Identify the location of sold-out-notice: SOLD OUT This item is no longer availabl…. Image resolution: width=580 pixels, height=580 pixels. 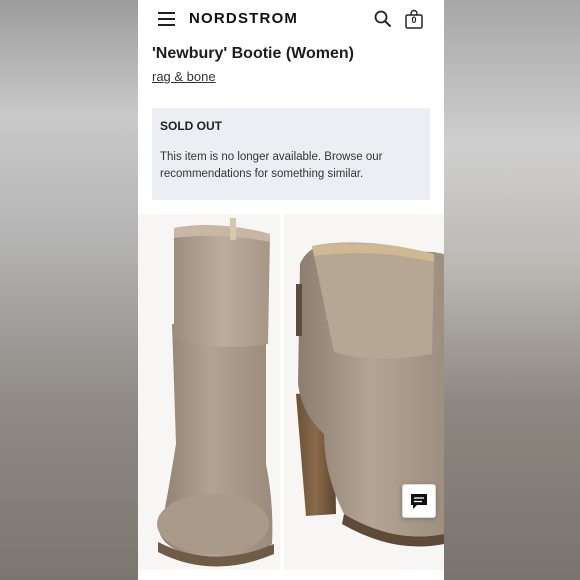
(291, 154).